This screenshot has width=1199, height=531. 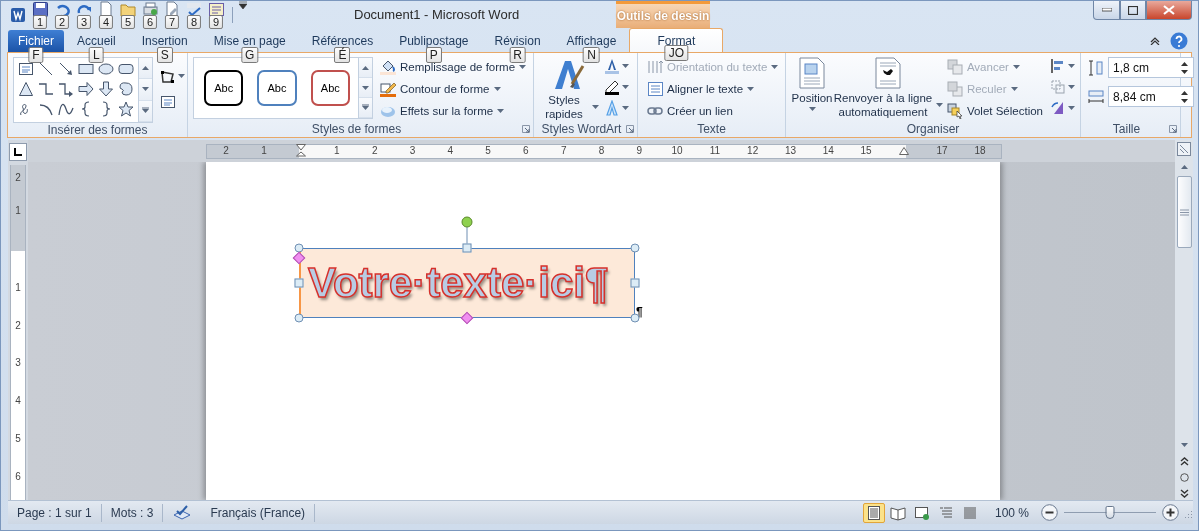 I want to click on ruler-number: 12, so click(x=753, y=151).